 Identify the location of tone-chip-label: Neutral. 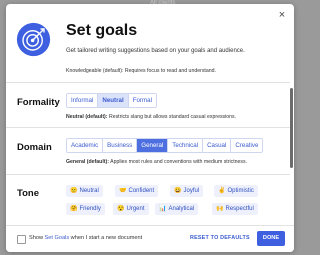
(89, 191).